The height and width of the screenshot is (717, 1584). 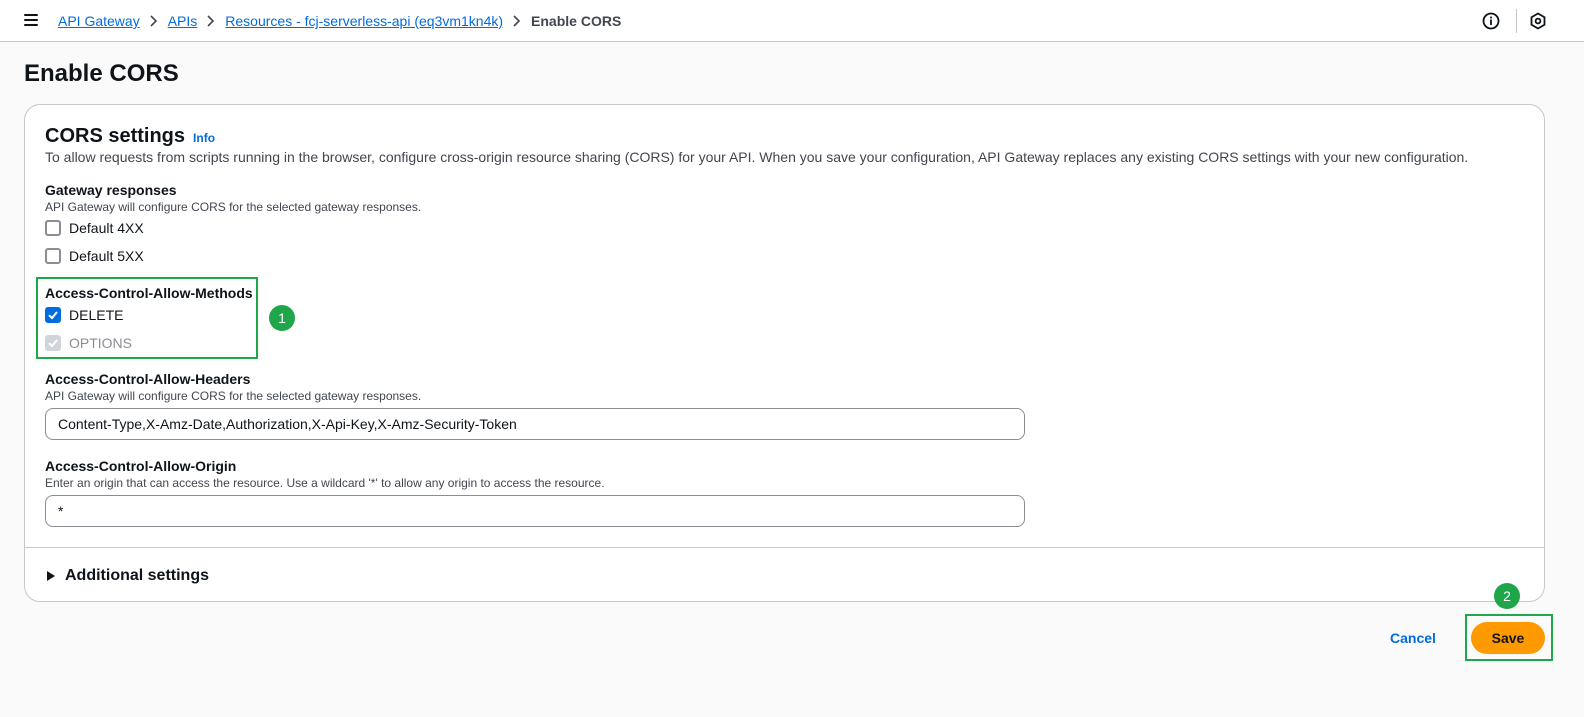 I want to click on checkbox-checked-icon, so click(x=53, y=315).